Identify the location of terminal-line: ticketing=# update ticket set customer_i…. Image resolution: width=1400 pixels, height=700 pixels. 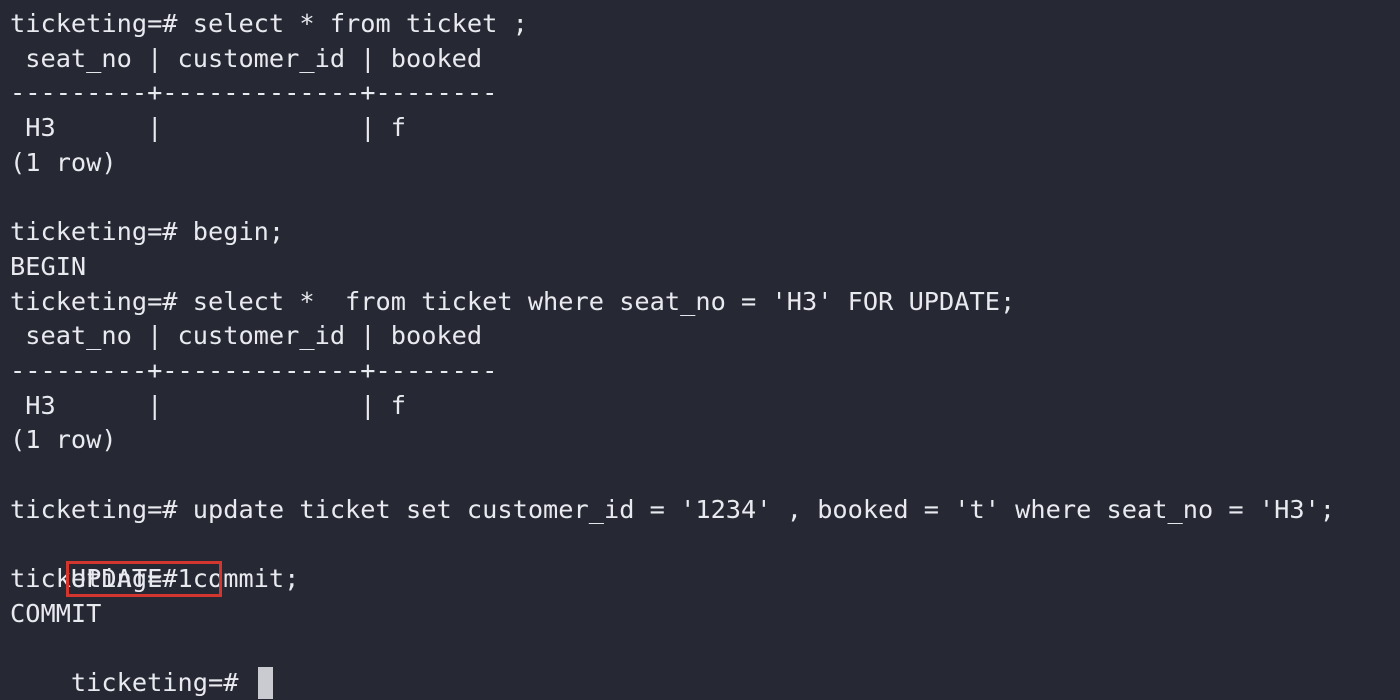
(673, 509).